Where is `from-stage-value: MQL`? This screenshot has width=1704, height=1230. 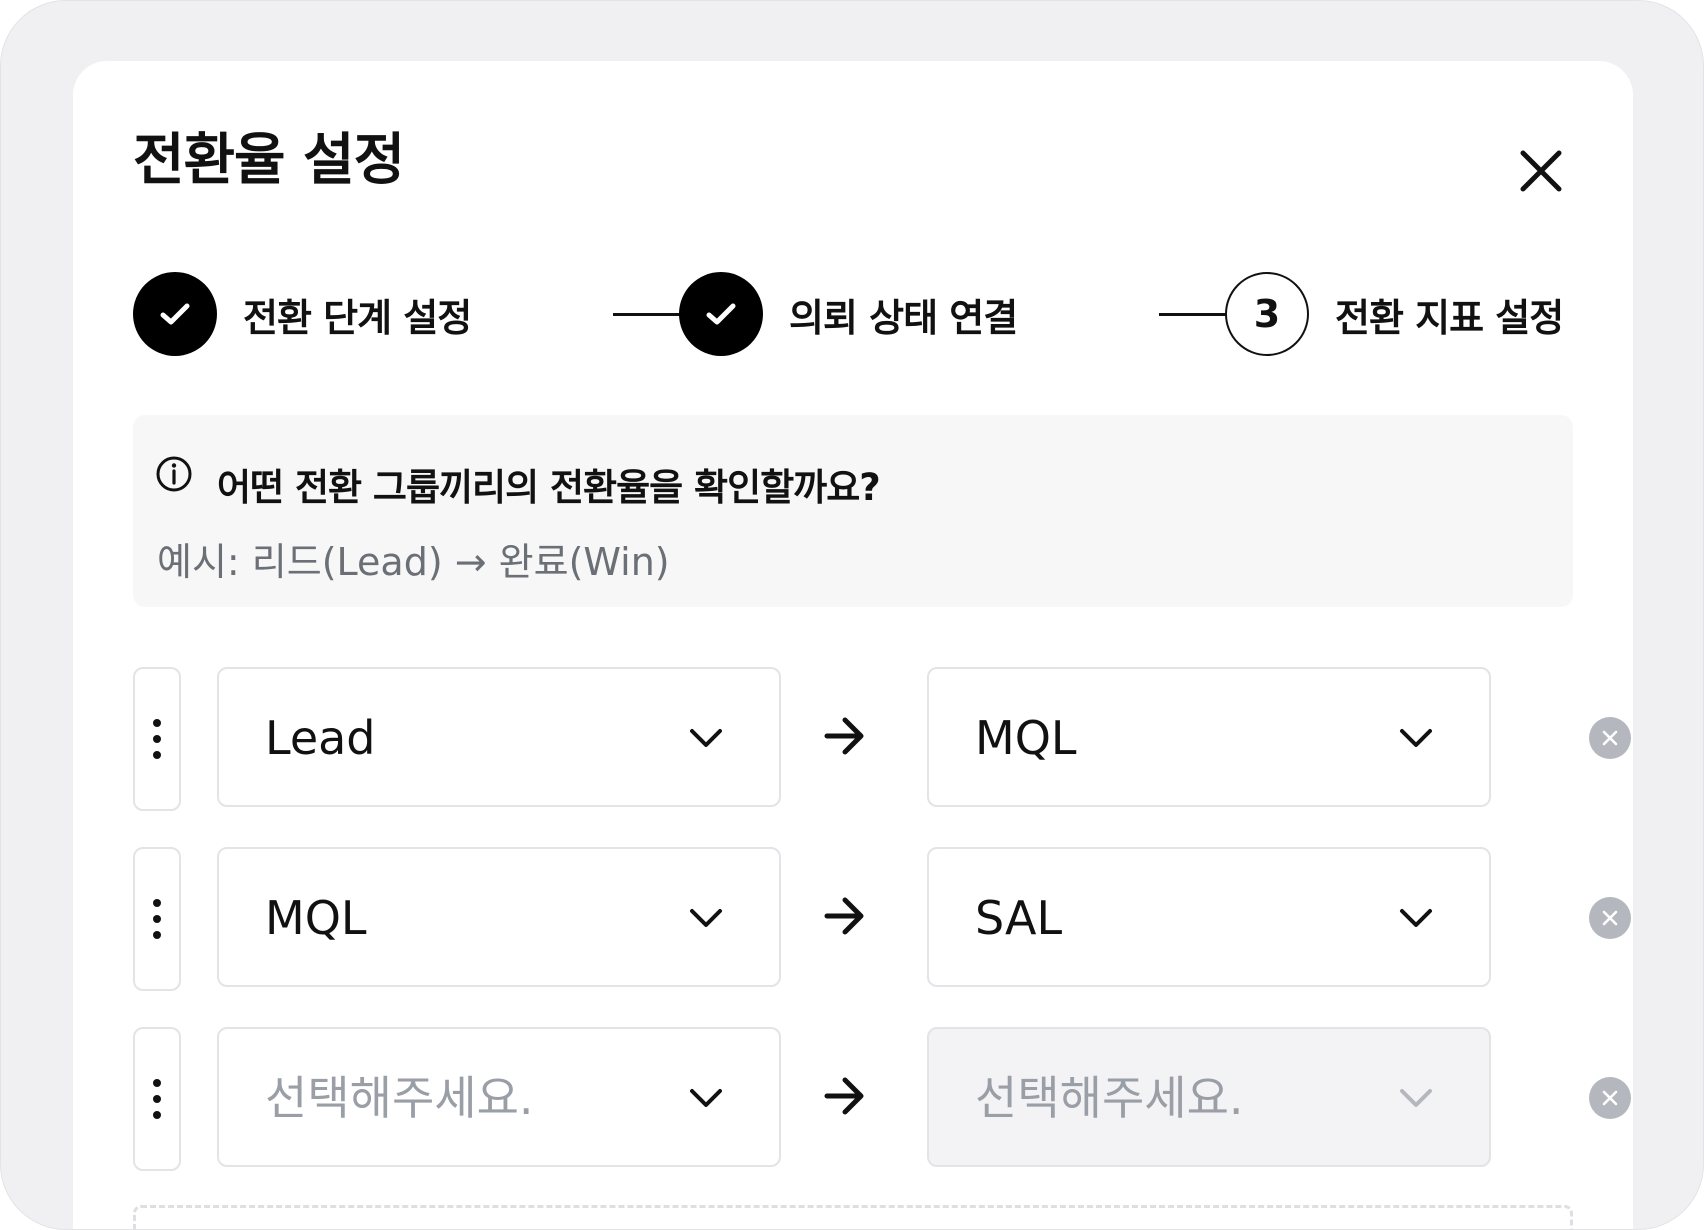
from-stage-value: MQL is located at coordinates (316, 918).